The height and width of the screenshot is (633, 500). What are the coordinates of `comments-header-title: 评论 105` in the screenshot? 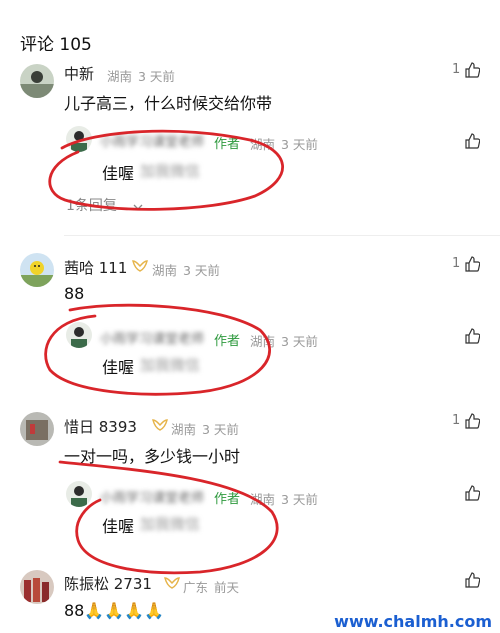 It's located at (56, 45).